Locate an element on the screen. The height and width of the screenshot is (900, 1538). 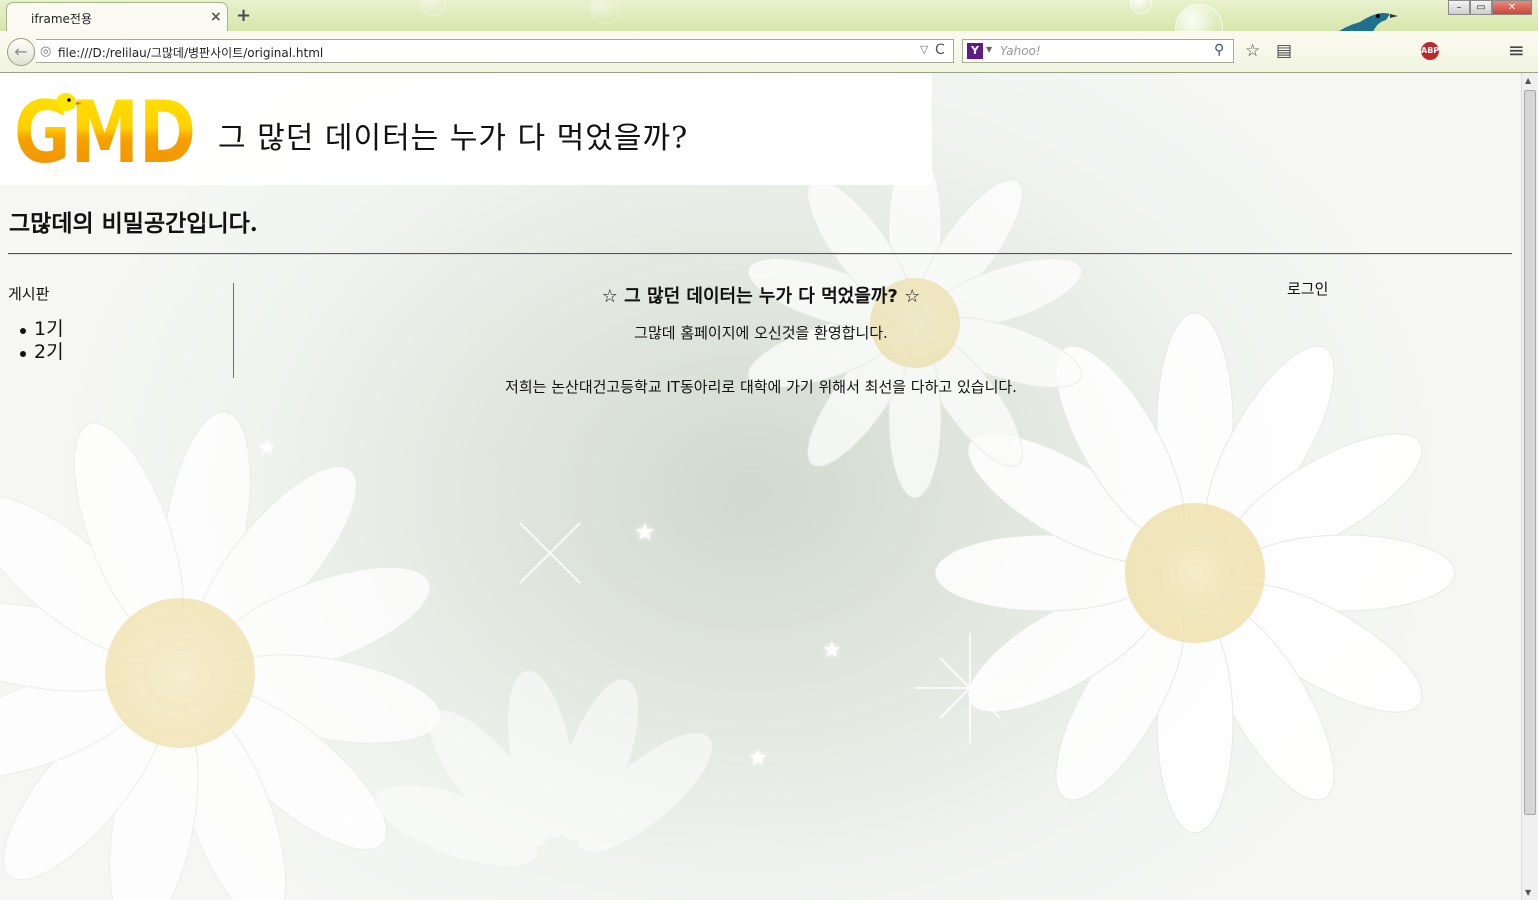
board-list: 1기 2기 is located at coordinates (120, 341).